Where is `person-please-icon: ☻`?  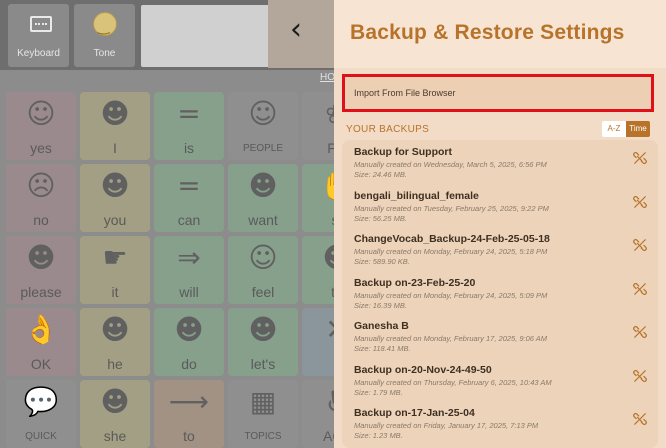 person-please-icon: ☻ is located at coordinates (41, 257).